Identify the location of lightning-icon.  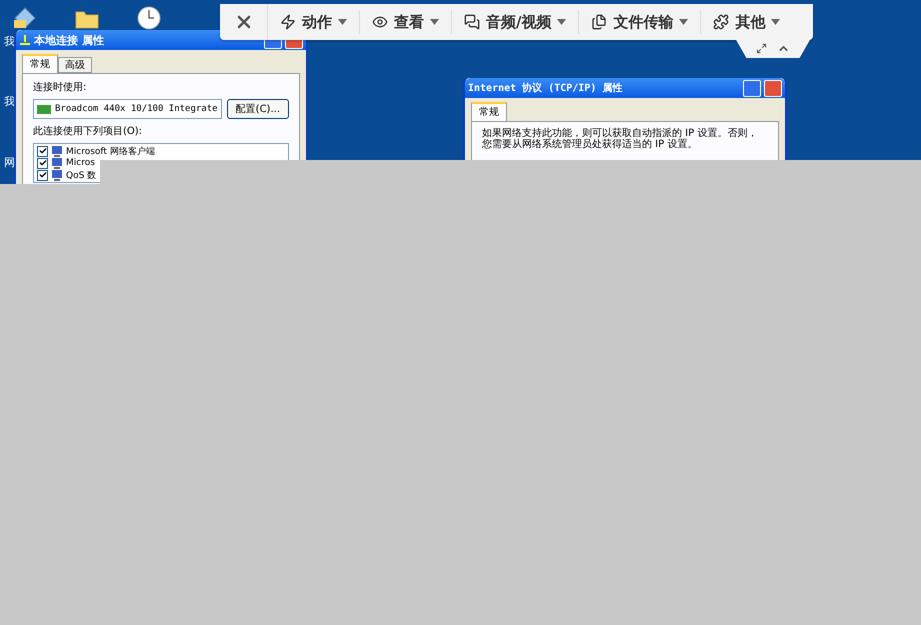
(288, 22).